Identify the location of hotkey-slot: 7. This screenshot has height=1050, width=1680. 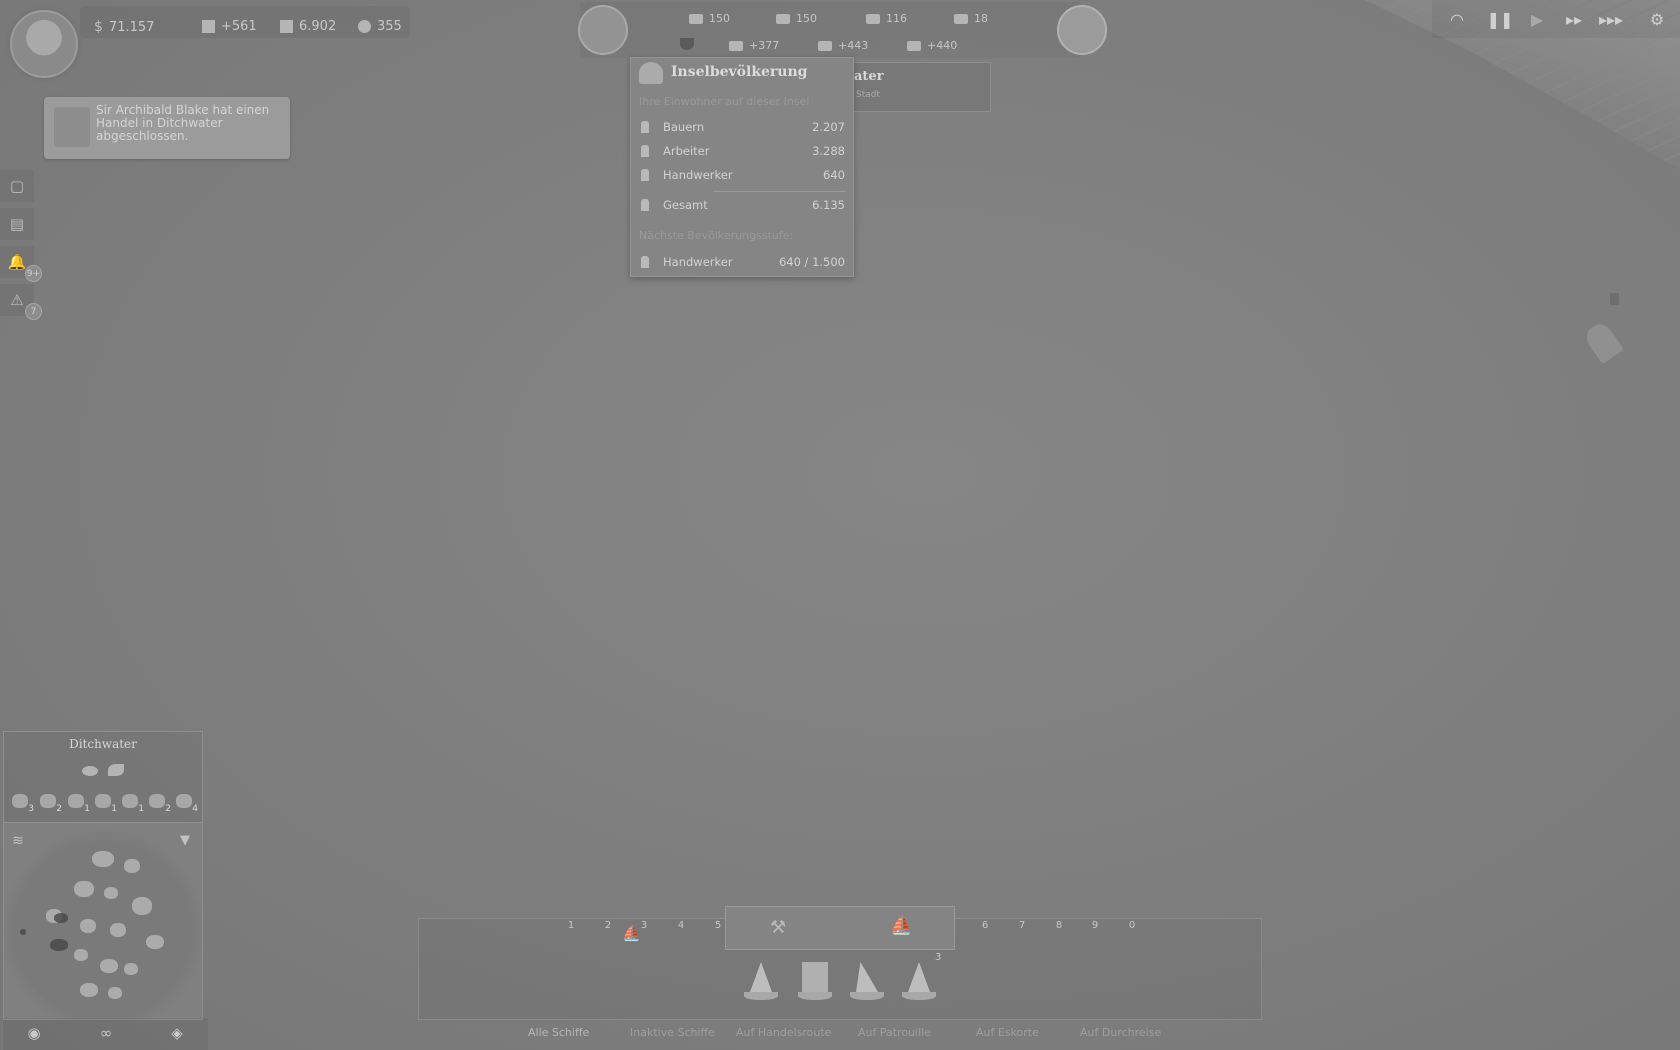
(1022, 925).